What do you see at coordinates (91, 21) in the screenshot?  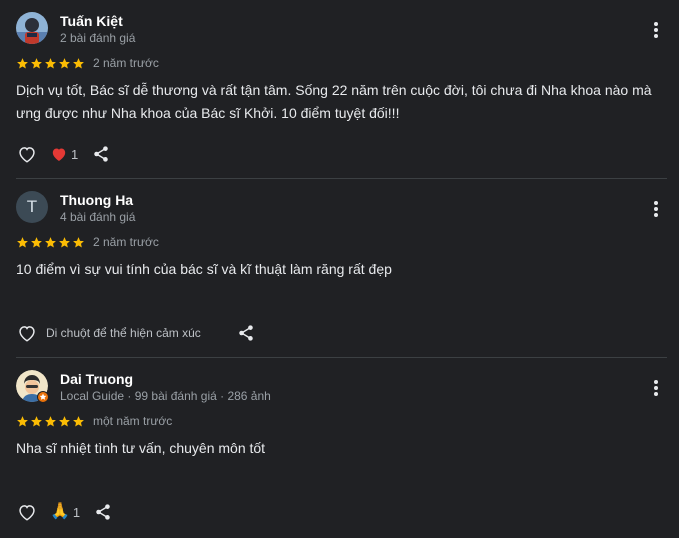 I see `reviewer-name: Tuấn Kiệt` at bounding box center [91, 21].